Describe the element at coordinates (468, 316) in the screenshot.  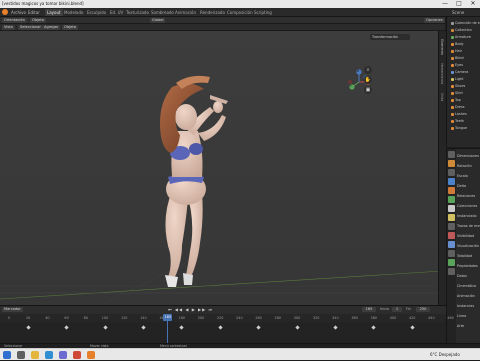
I see `properties-row: Línea` at that location.